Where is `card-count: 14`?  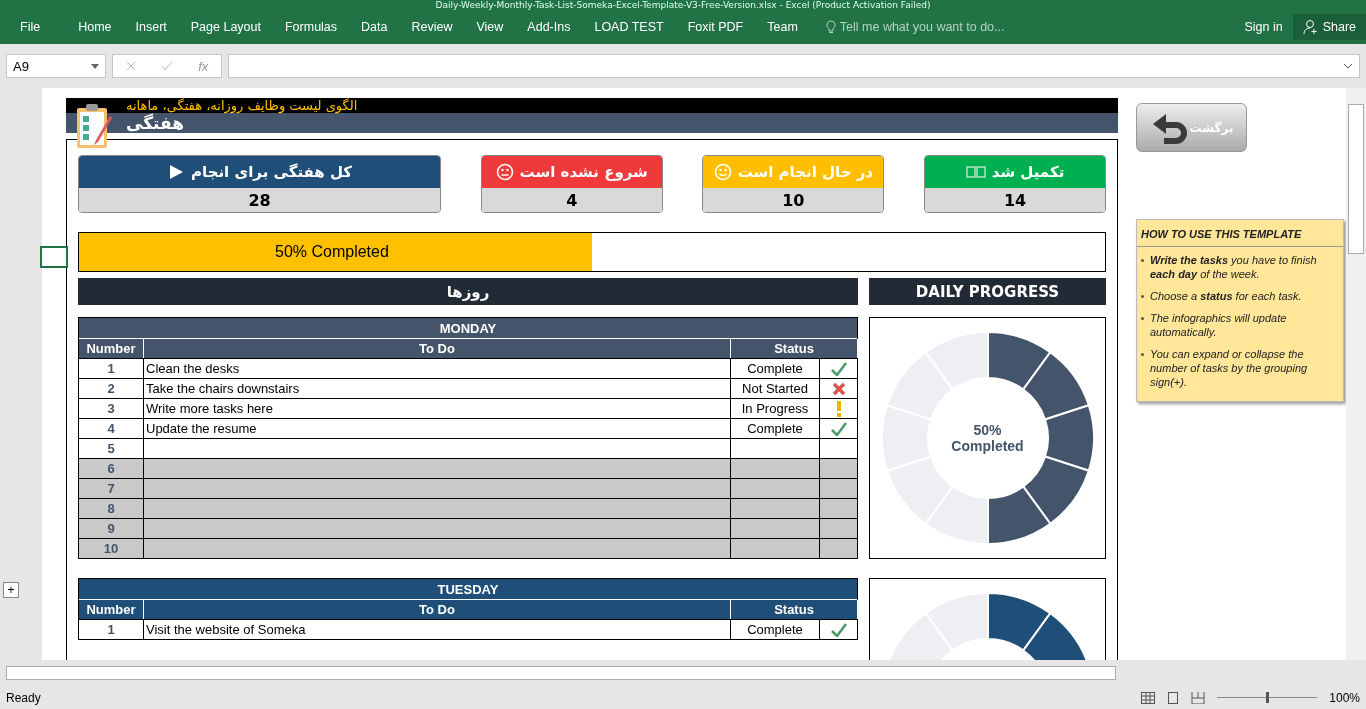
card-count: 14 is located at coordinates (1015, 200).